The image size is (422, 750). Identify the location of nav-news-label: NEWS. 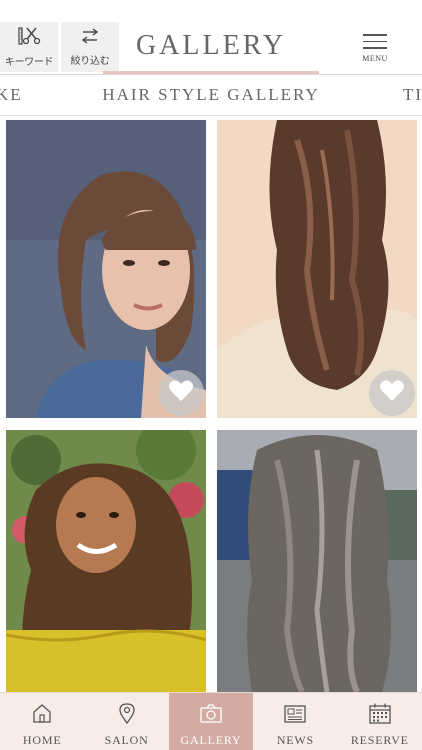
(295, 740).